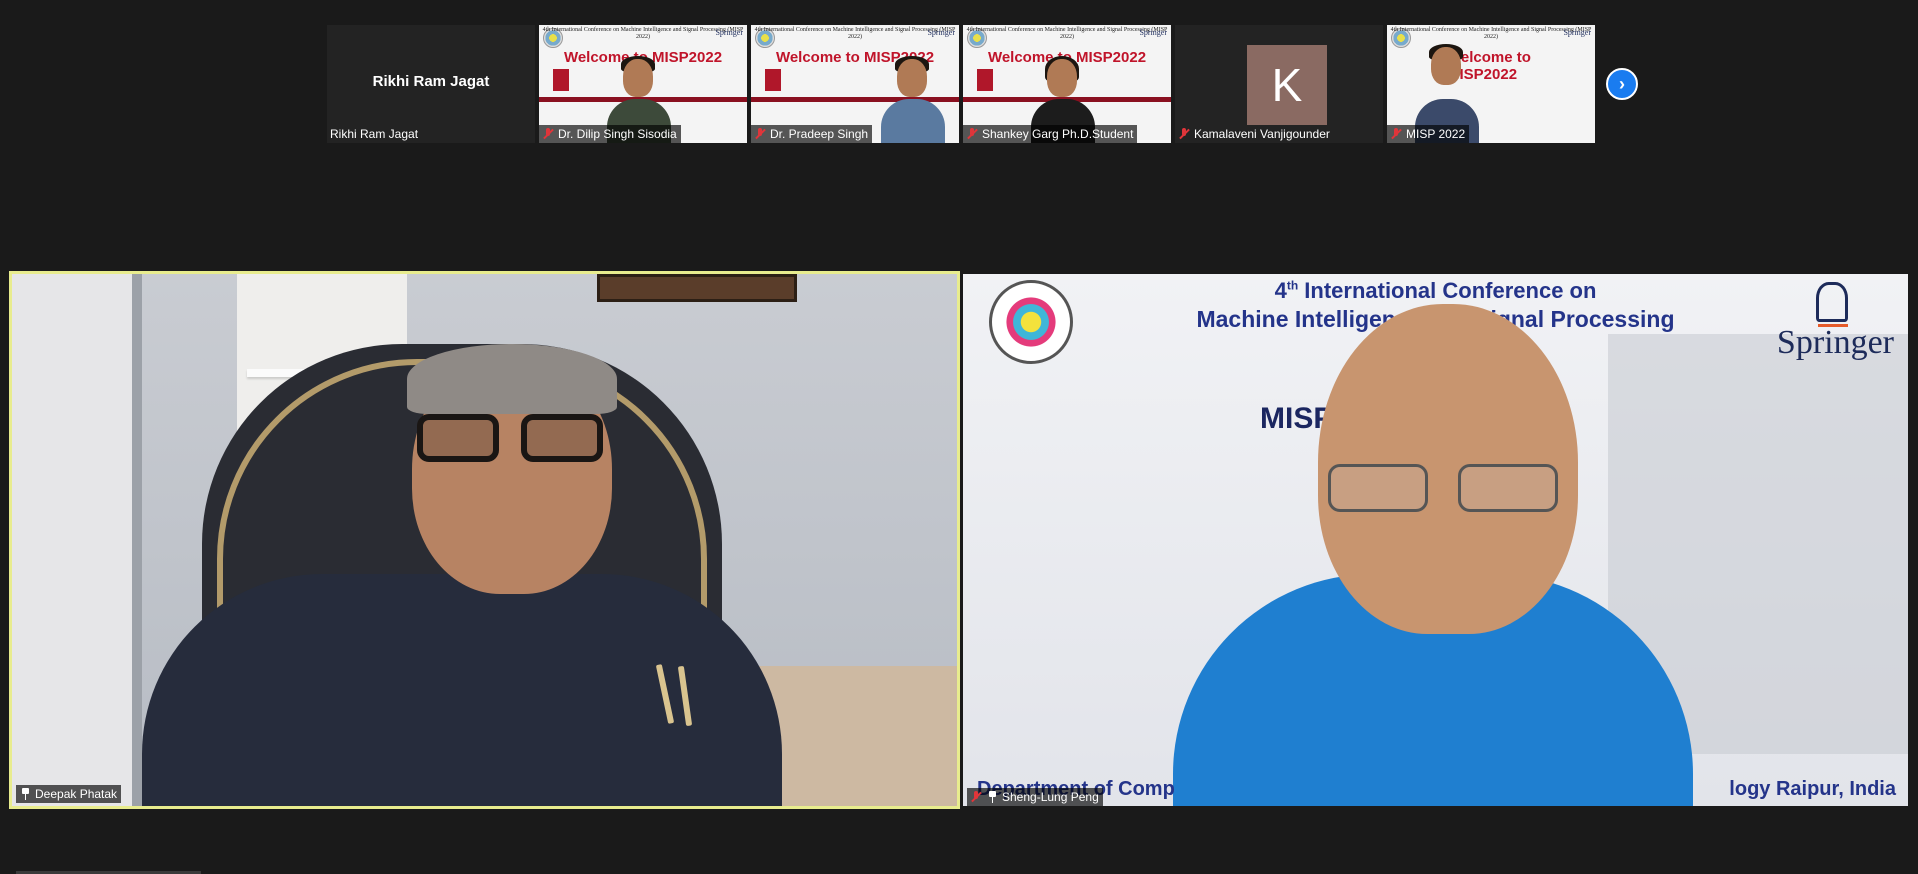  I want to click on slide-bottom-text: Department of Comp logy Raipur, India, so click(1435, 789).